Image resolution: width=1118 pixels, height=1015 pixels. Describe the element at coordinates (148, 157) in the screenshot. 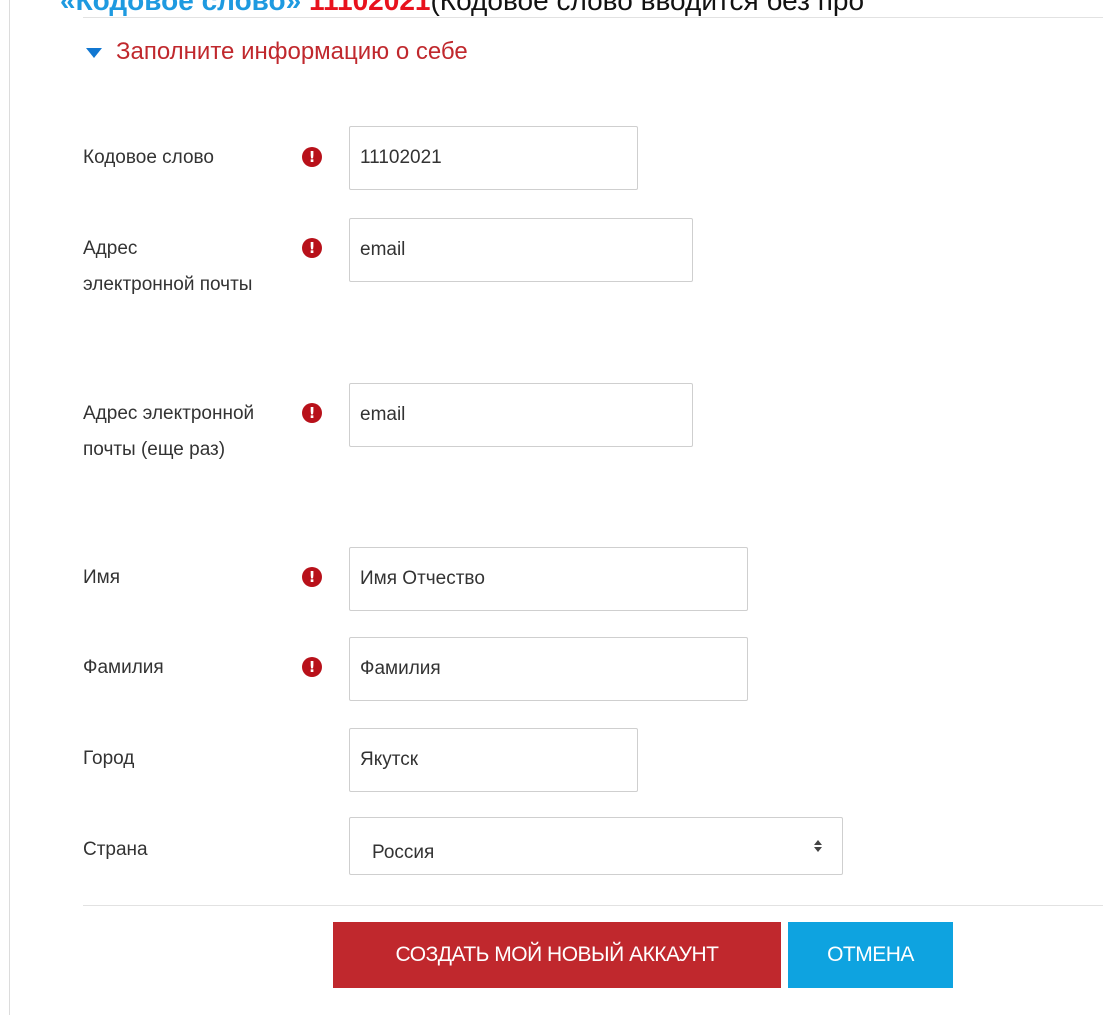

I see `code-word-label: Кодовое слово` at that location.